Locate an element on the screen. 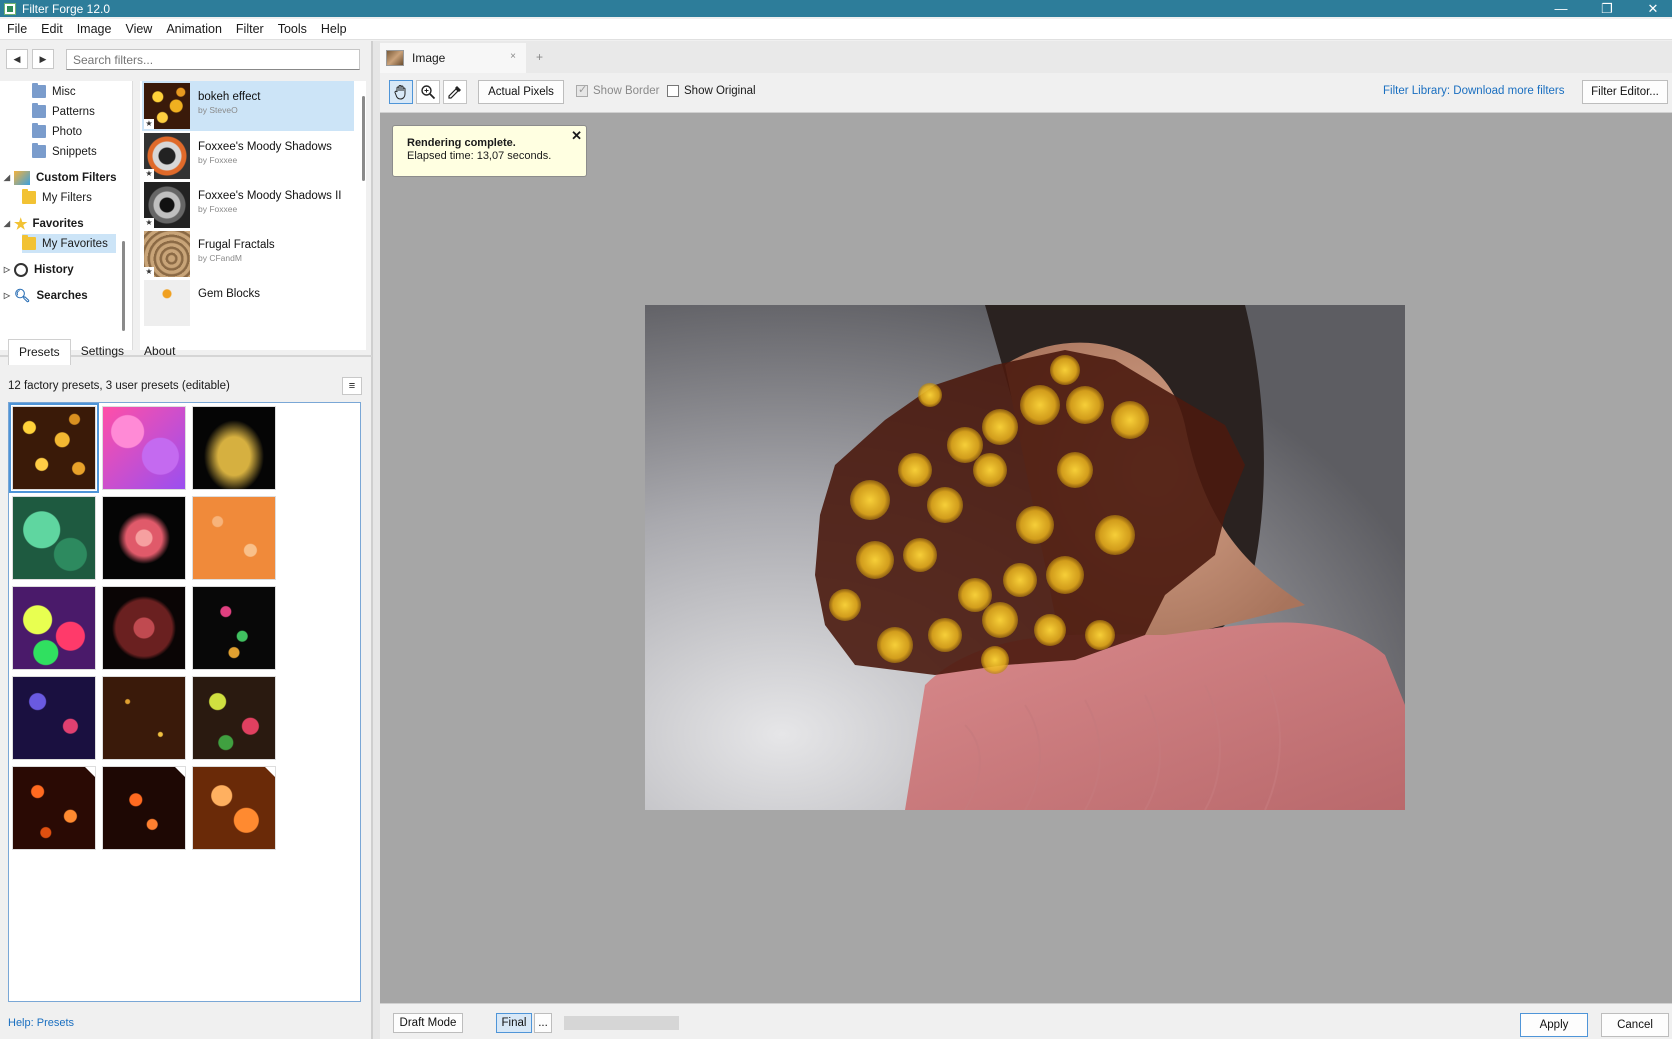 The image size is (1672, 1039). actual-pixels-button: Actual Pixels is located at coordinates (521, 92).